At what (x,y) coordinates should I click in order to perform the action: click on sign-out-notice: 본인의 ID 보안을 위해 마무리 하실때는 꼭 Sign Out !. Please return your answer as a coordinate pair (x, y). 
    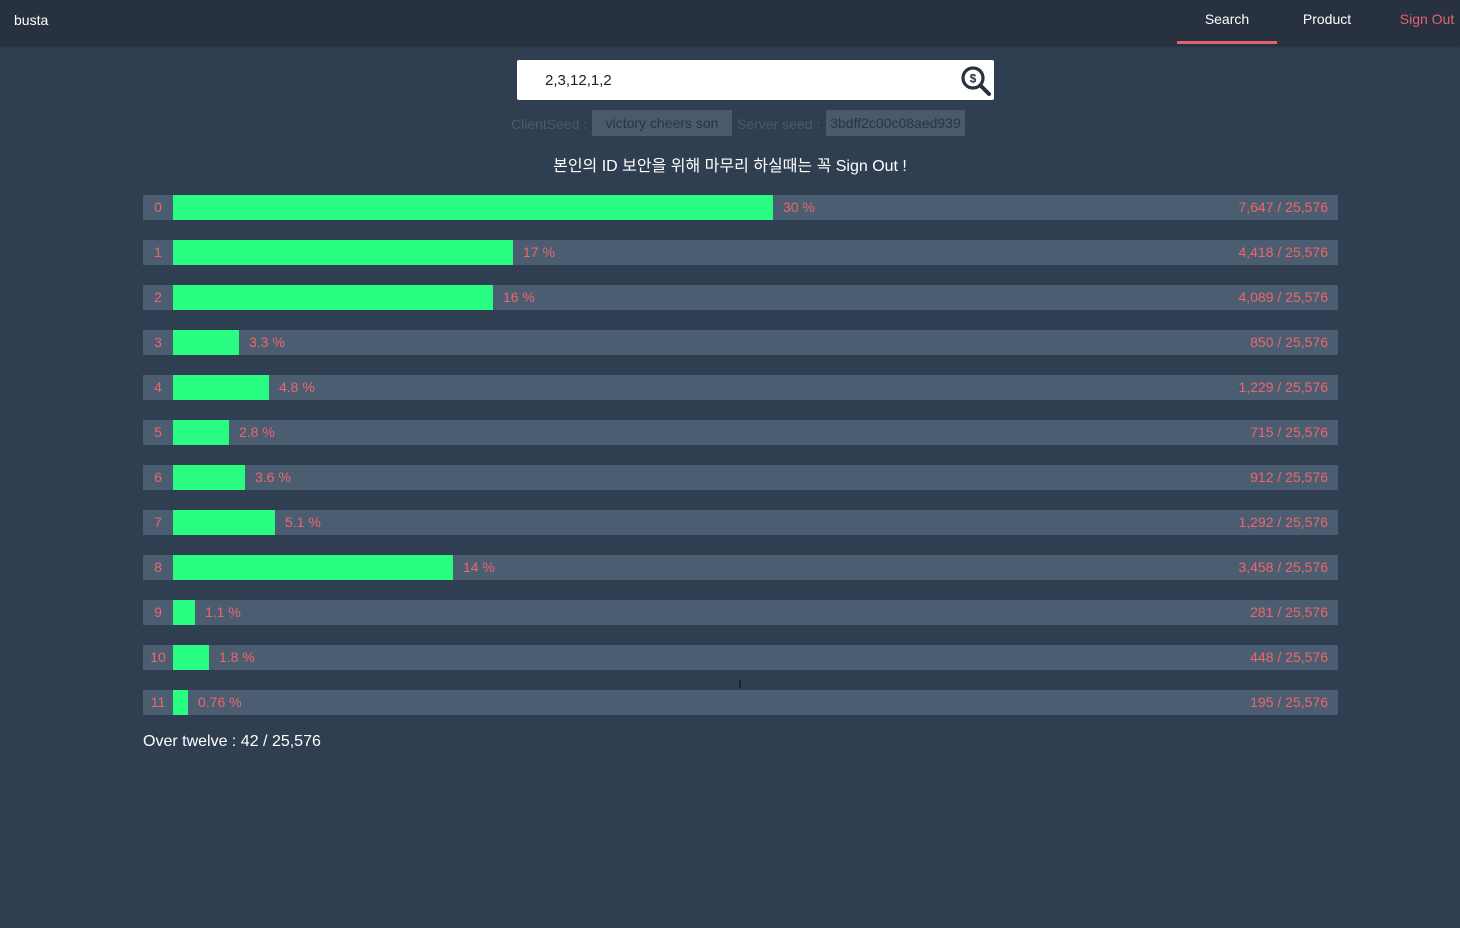
    Looking at the image, I should click on (730, 166).